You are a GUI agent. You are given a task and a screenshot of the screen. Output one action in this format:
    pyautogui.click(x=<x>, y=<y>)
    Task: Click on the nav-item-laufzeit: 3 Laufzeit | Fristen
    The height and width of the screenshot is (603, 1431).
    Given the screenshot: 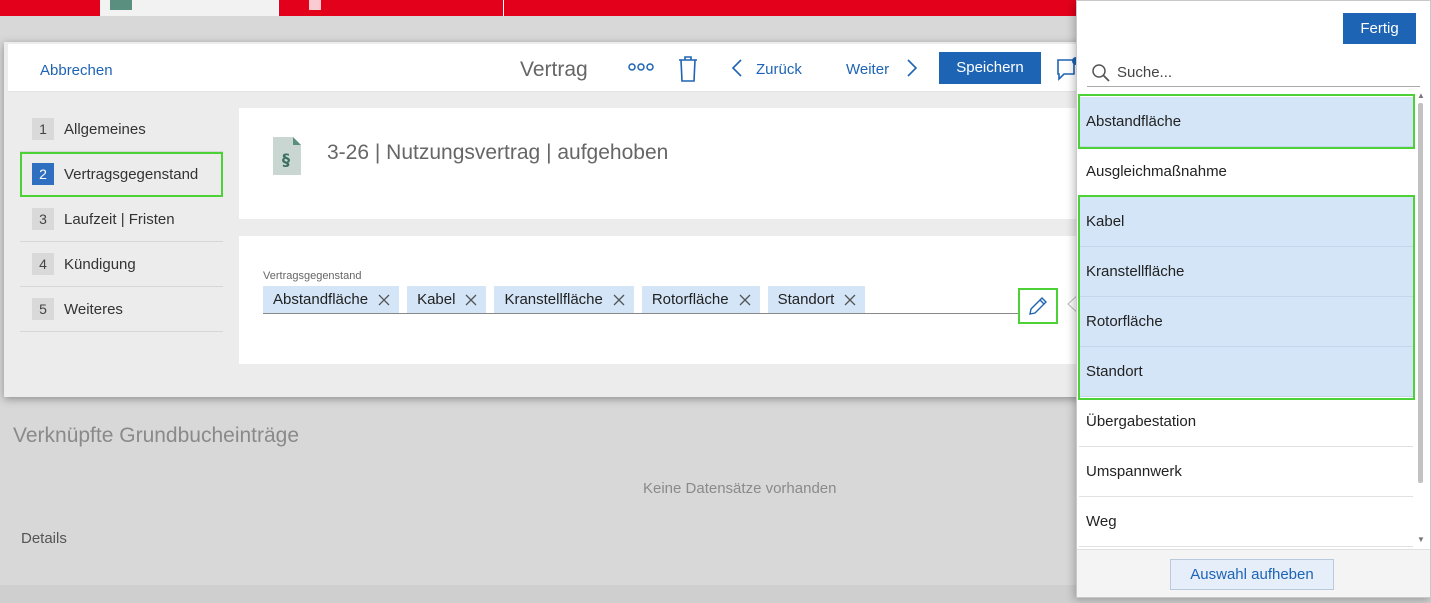 What is the action you would take?
    pyautogui.click(x=121, y=219)
    